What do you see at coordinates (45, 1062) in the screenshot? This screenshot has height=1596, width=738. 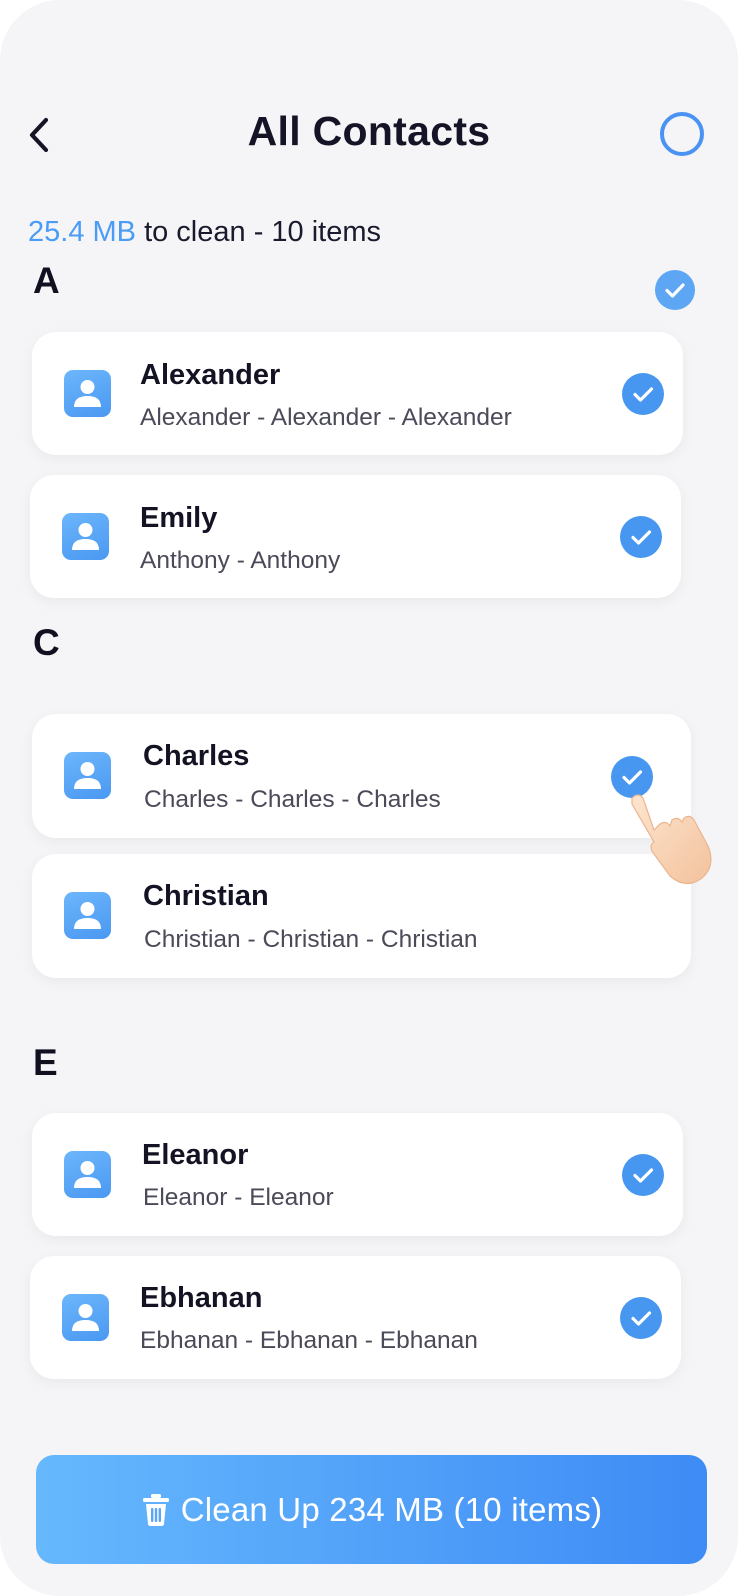 I see `section-header-e: E` at bounding box center [45, 1062].